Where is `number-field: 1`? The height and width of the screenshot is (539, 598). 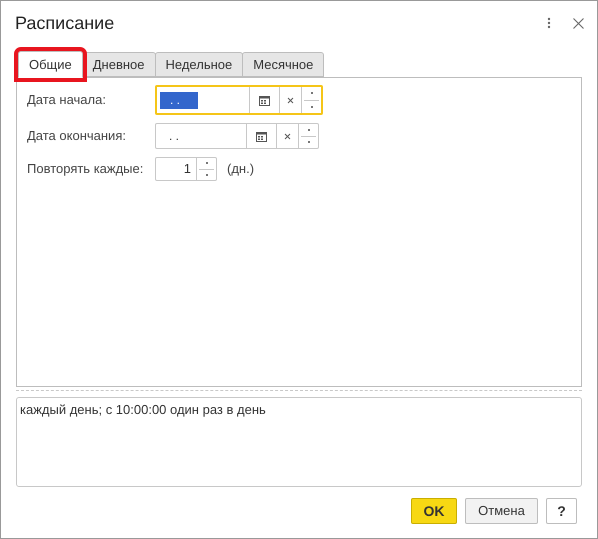 number-field: 1 is located at coordinates (186, 169).